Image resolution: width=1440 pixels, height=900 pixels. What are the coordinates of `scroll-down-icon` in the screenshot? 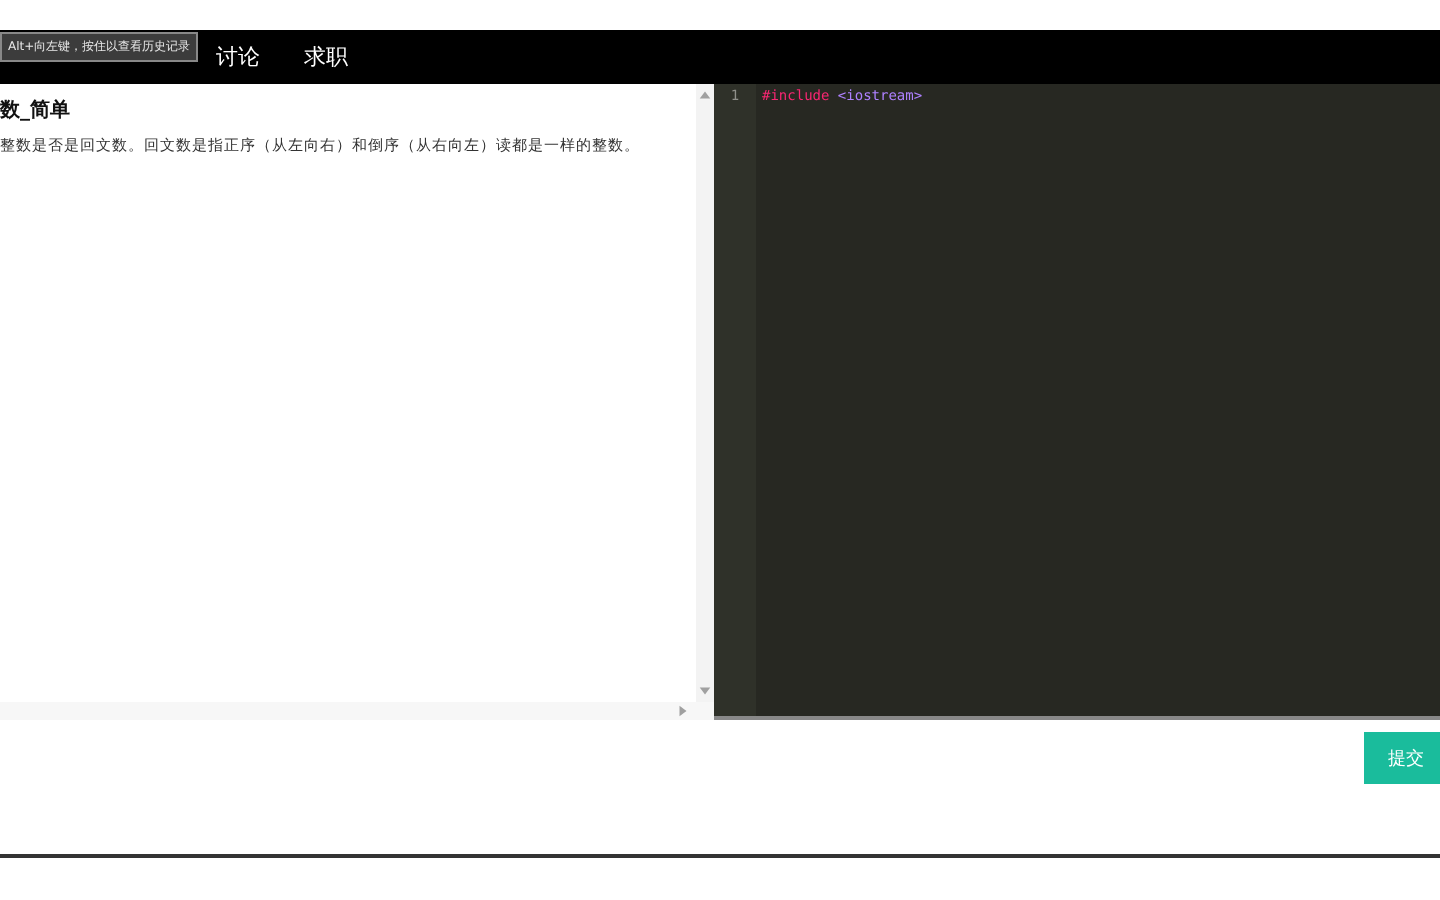 It's located at (705, 691).